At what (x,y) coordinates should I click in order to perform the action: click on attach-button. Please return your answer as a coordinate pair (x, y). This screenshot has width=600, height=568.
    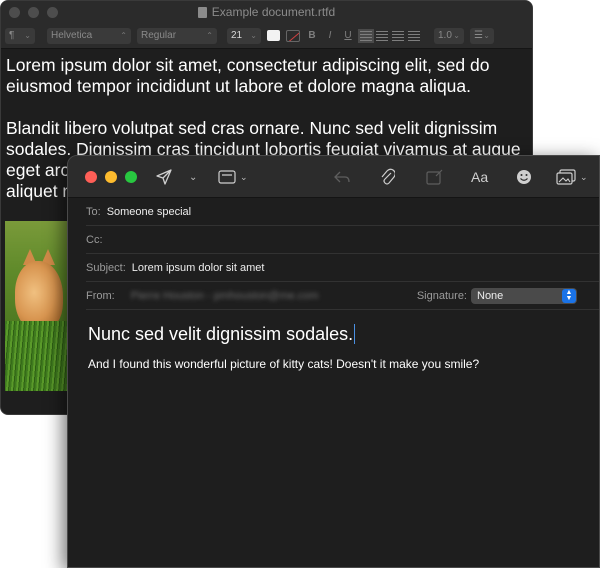
    Looking at the image, I should click on (388, 177).